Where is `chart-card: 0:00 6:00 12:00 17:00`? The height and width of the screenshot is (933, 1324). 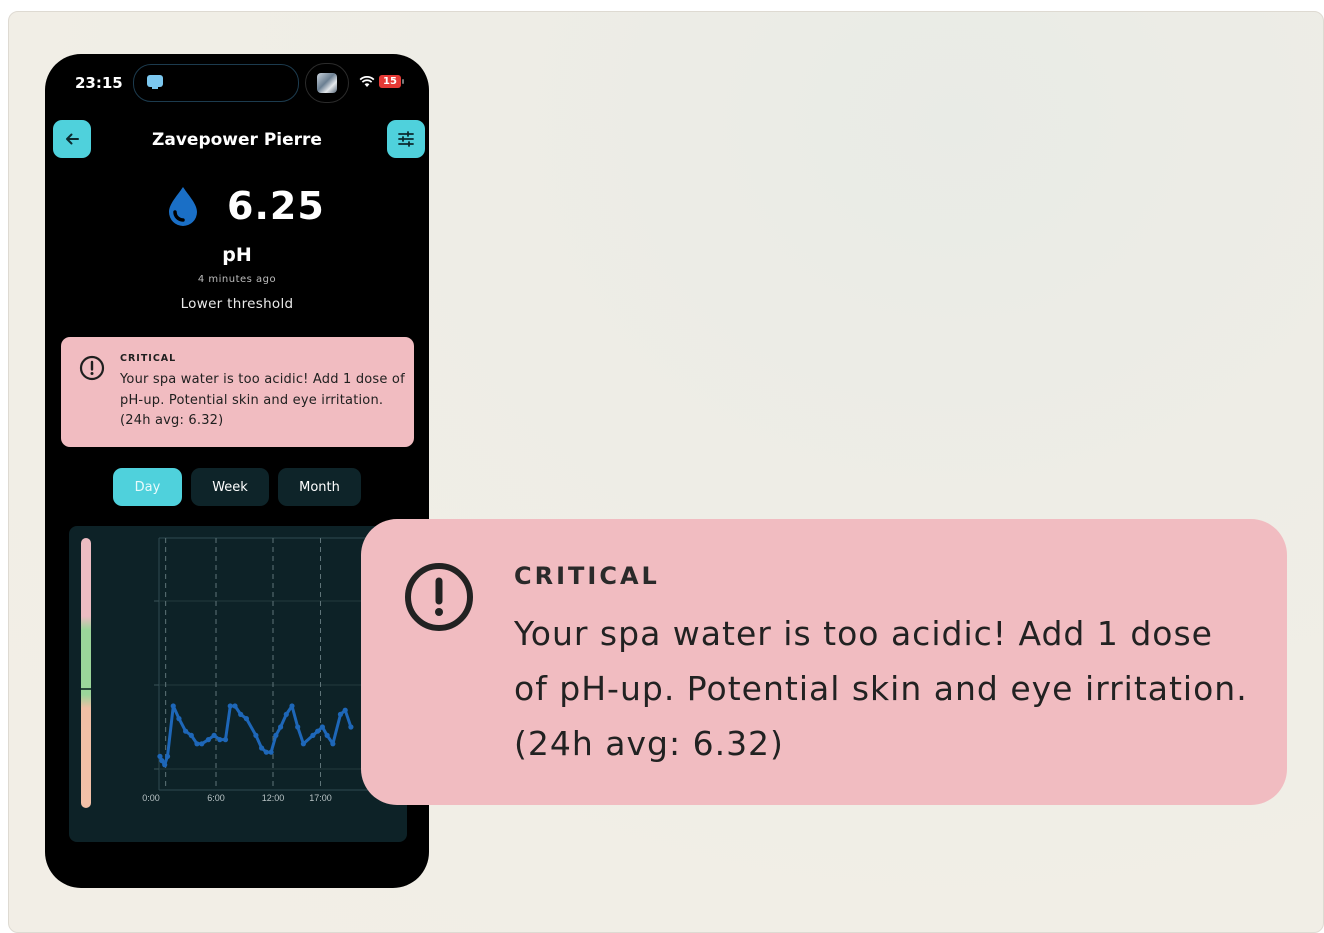
chart-card: 0:00 6:00 12:00 17:00 is located at coordinates (238, 684).